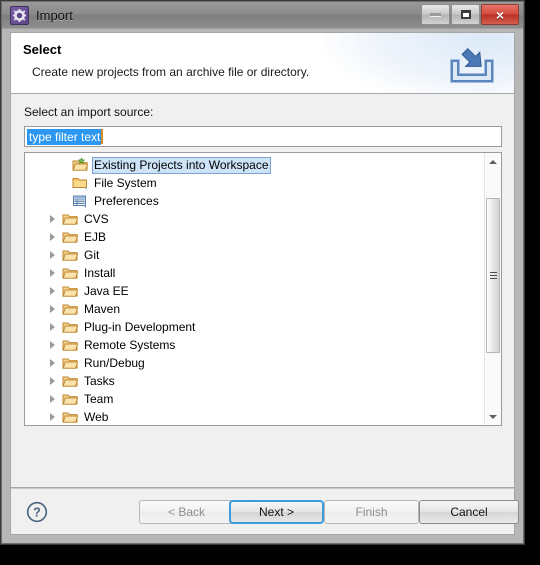 The image size is (540, 565). Describe the element at coordinates (96, 416) in the screenshot. I see `tree-item-label: Web` at that location.